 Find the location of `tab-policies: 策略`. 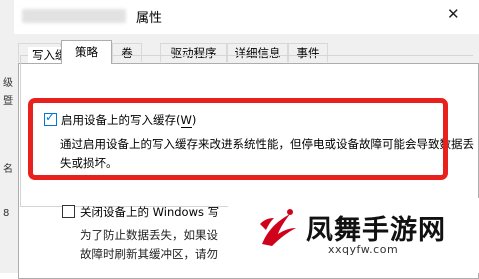

tab-policies: 策略 is located at coordinates (86, 52).